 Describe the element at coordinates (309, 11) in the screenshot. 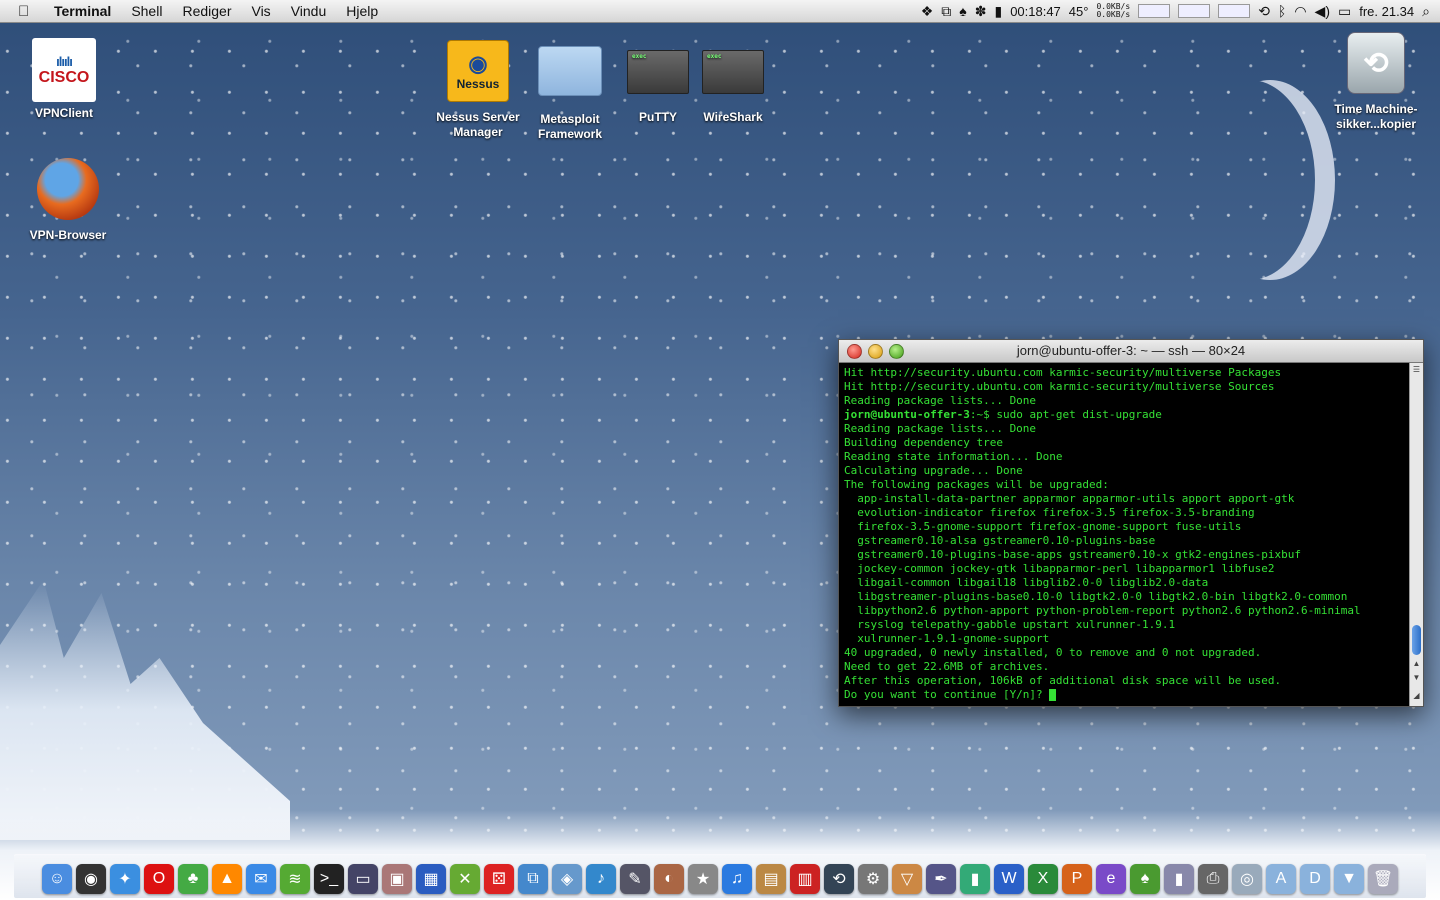

I see `menu-vindu: Vindu` at that location.